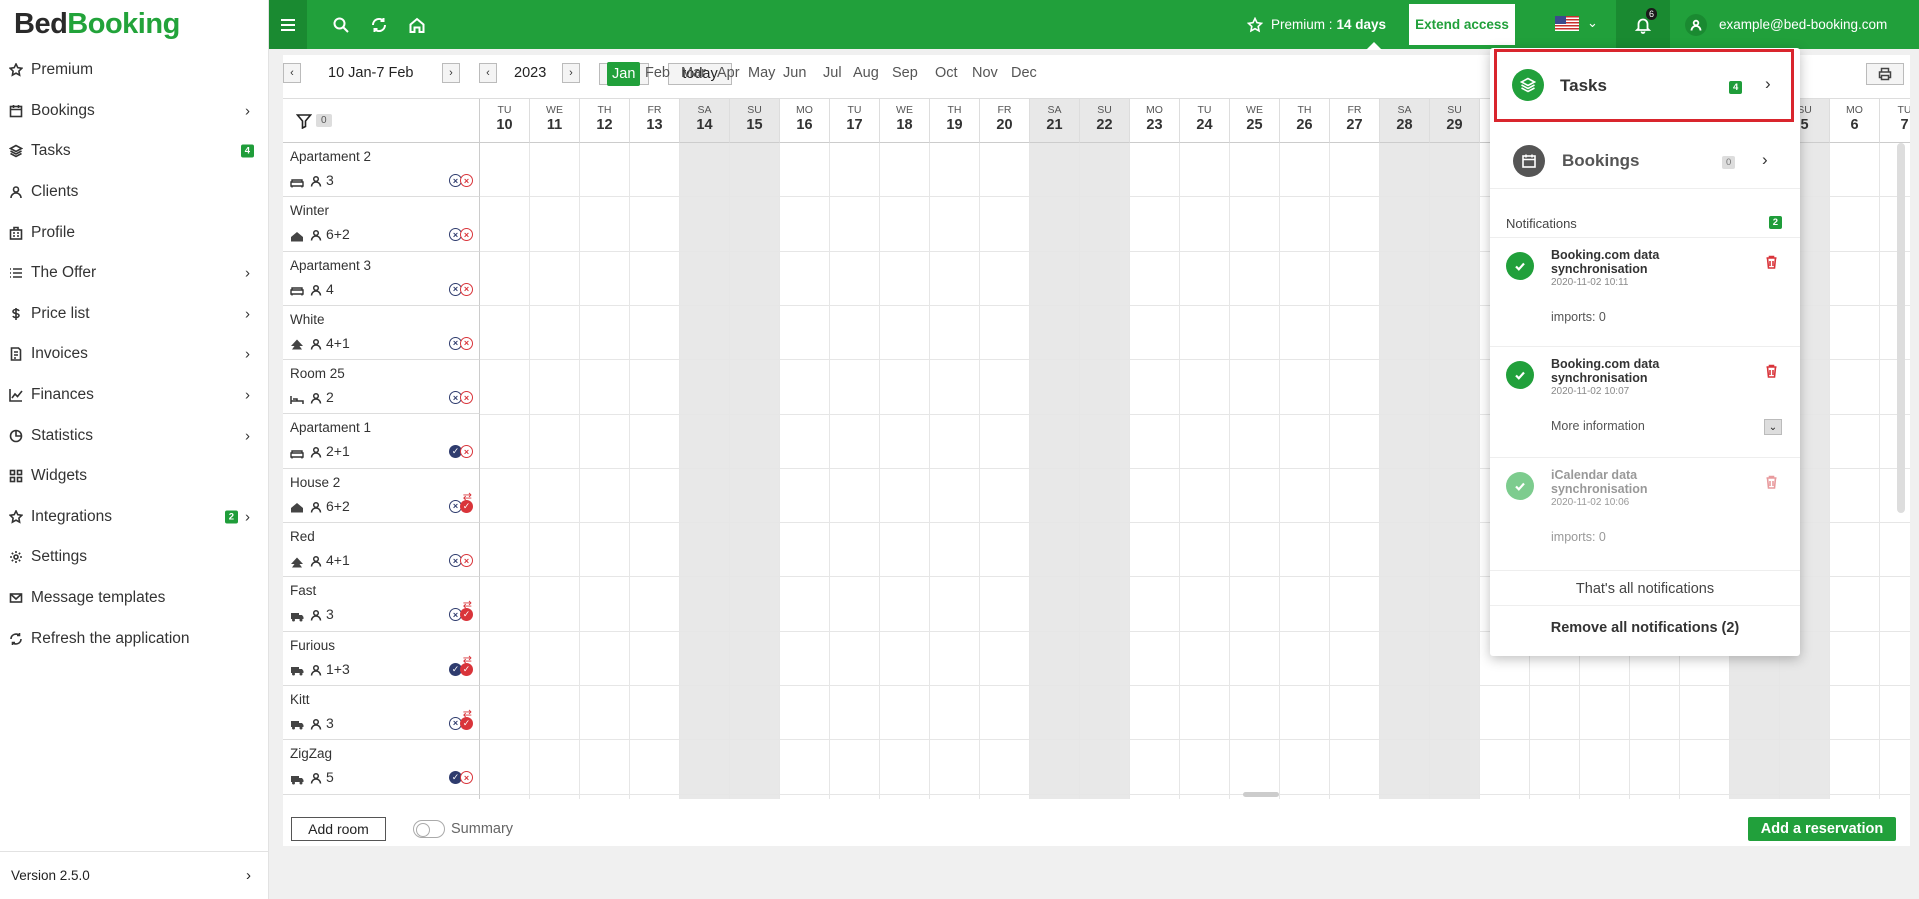 The image size is (1919, 899). What do you see at coordinates (832, 73) in the screenshot?
I see `month-jul: Jul` at bounding box center [832, 73].